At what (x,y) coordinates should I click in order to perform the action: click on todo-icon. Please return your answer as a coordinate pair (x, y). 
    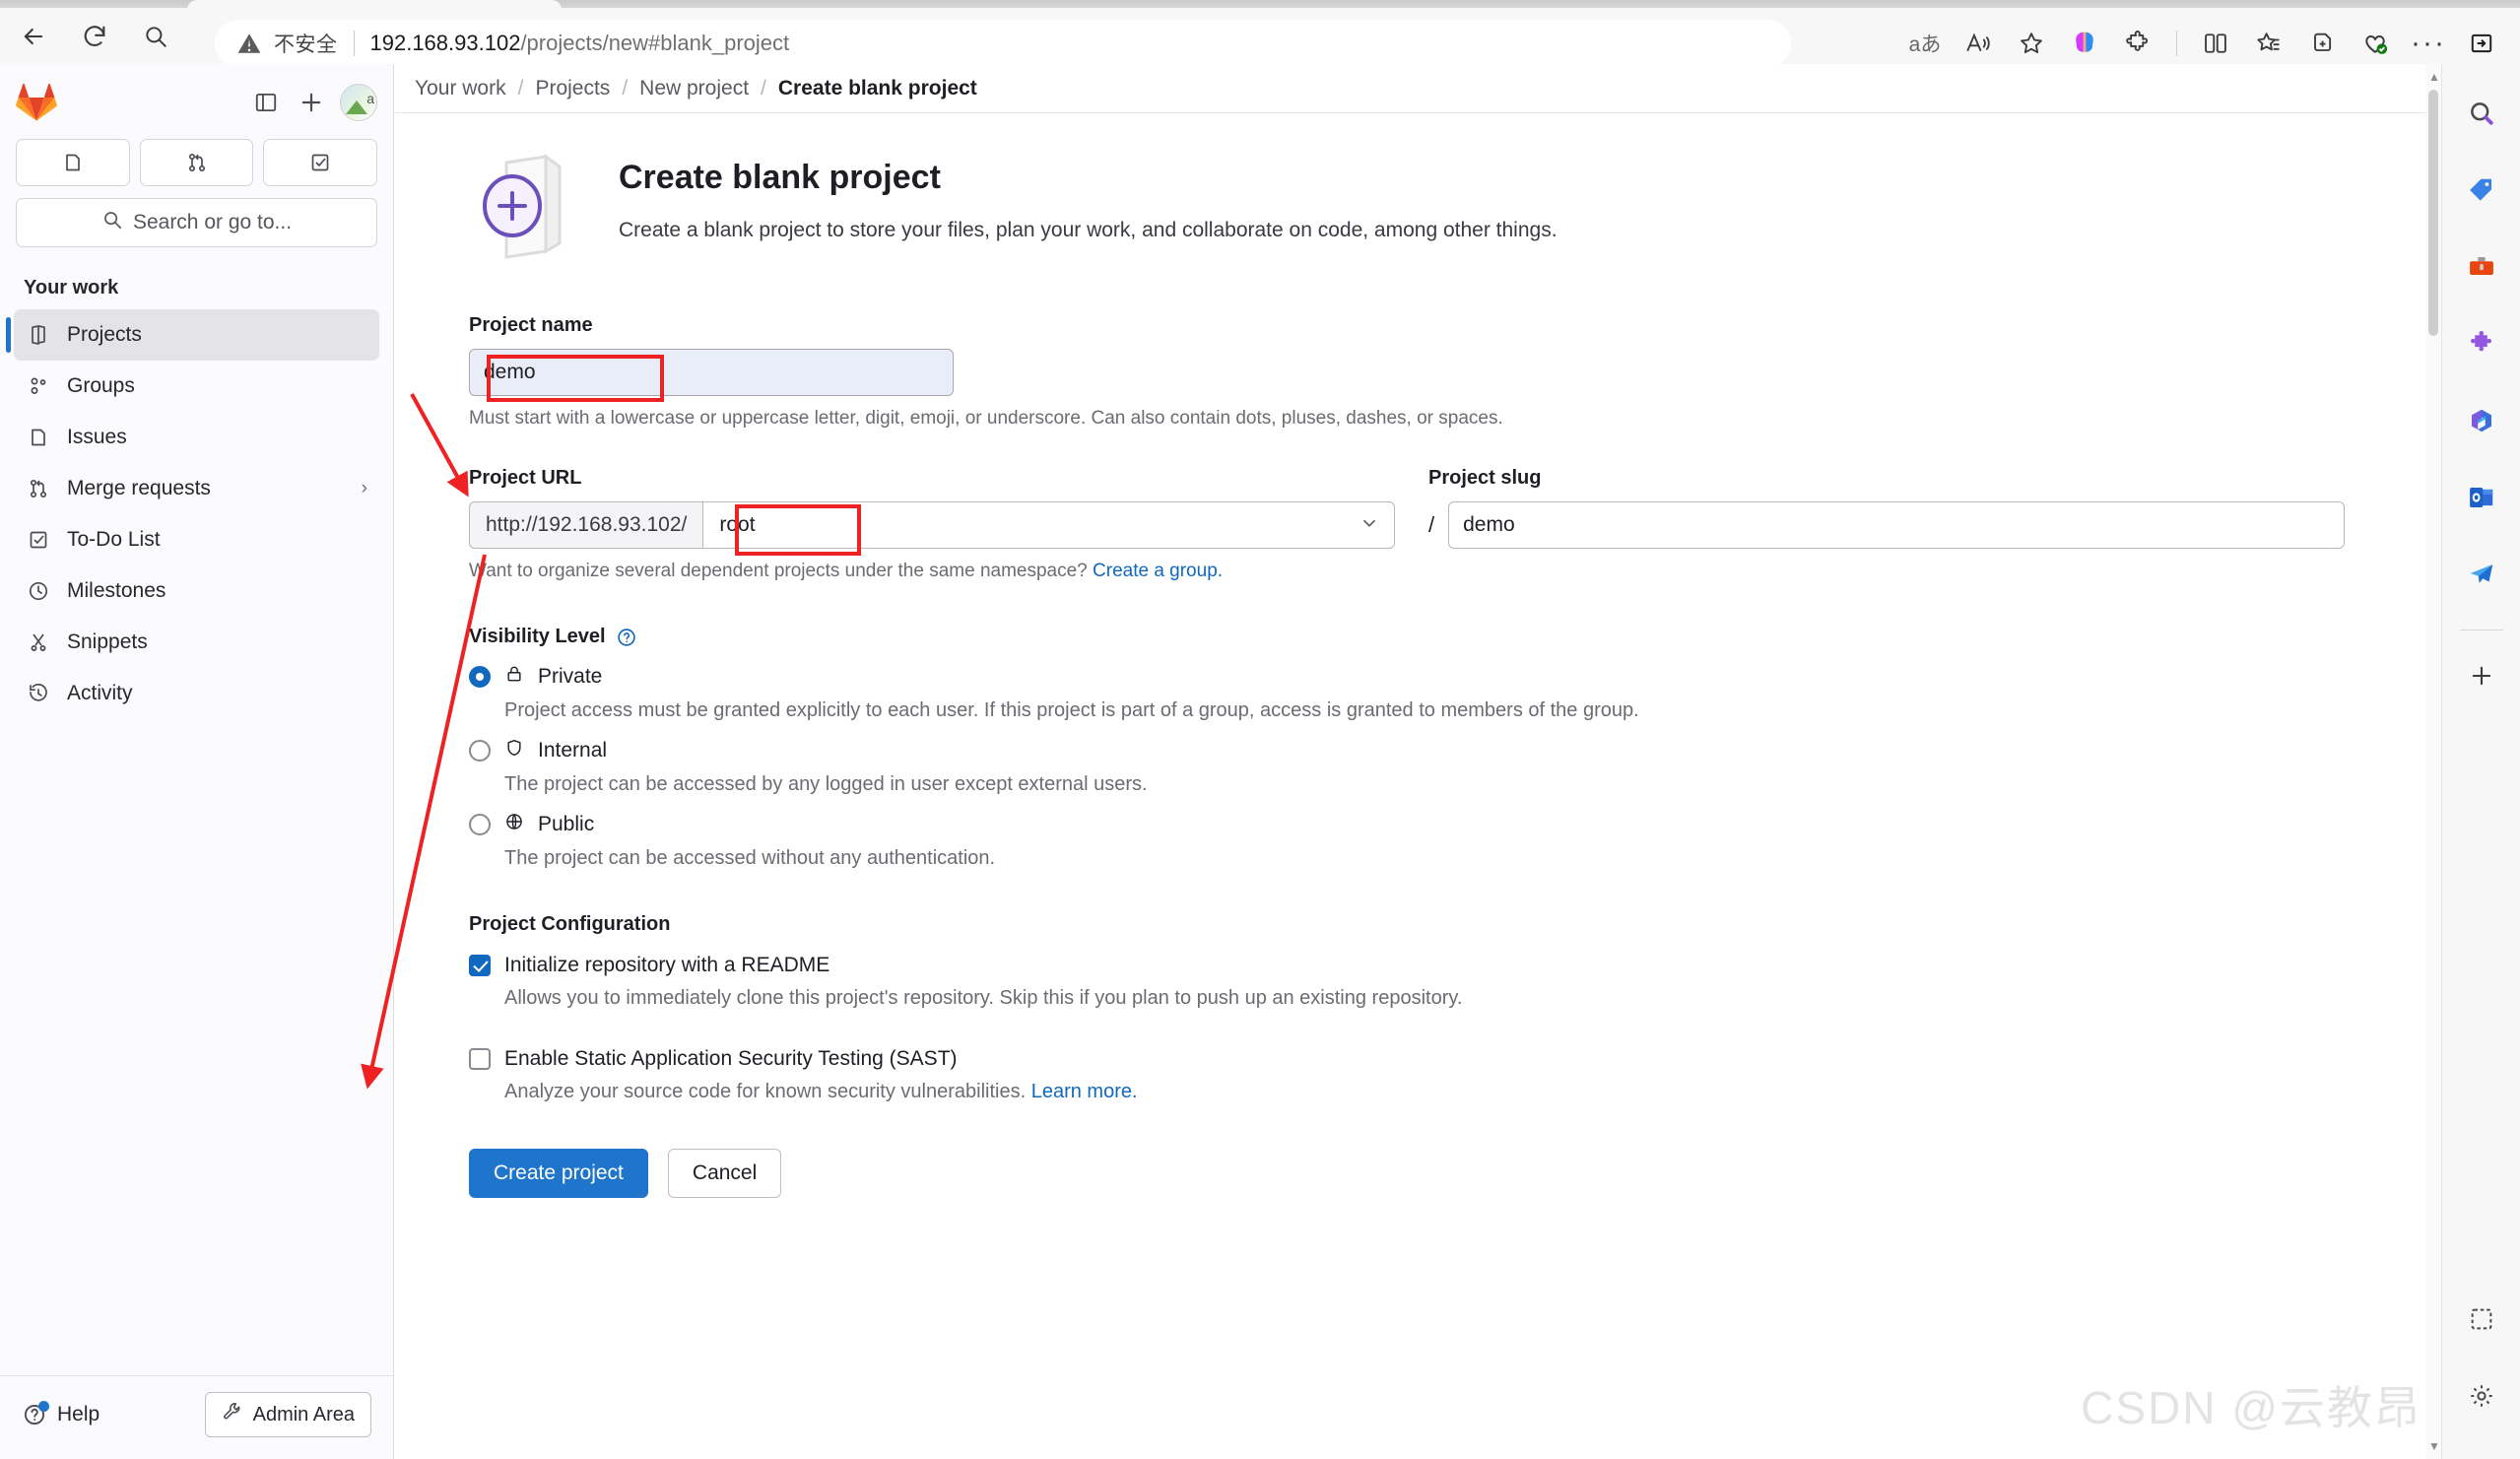
    Looking at the image, I should click on (38, 540).